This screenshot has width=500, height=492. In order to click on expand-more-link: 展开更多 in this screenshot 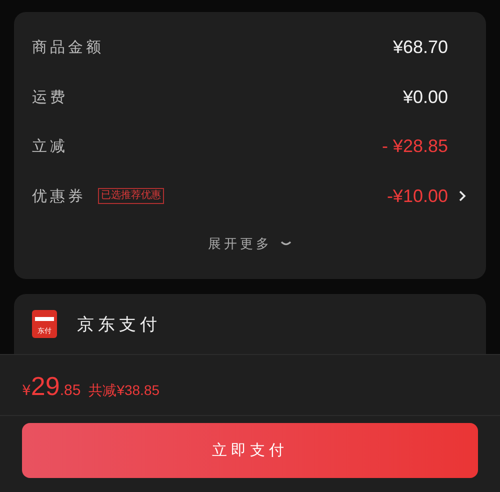, I will do `click(250, 244)`.